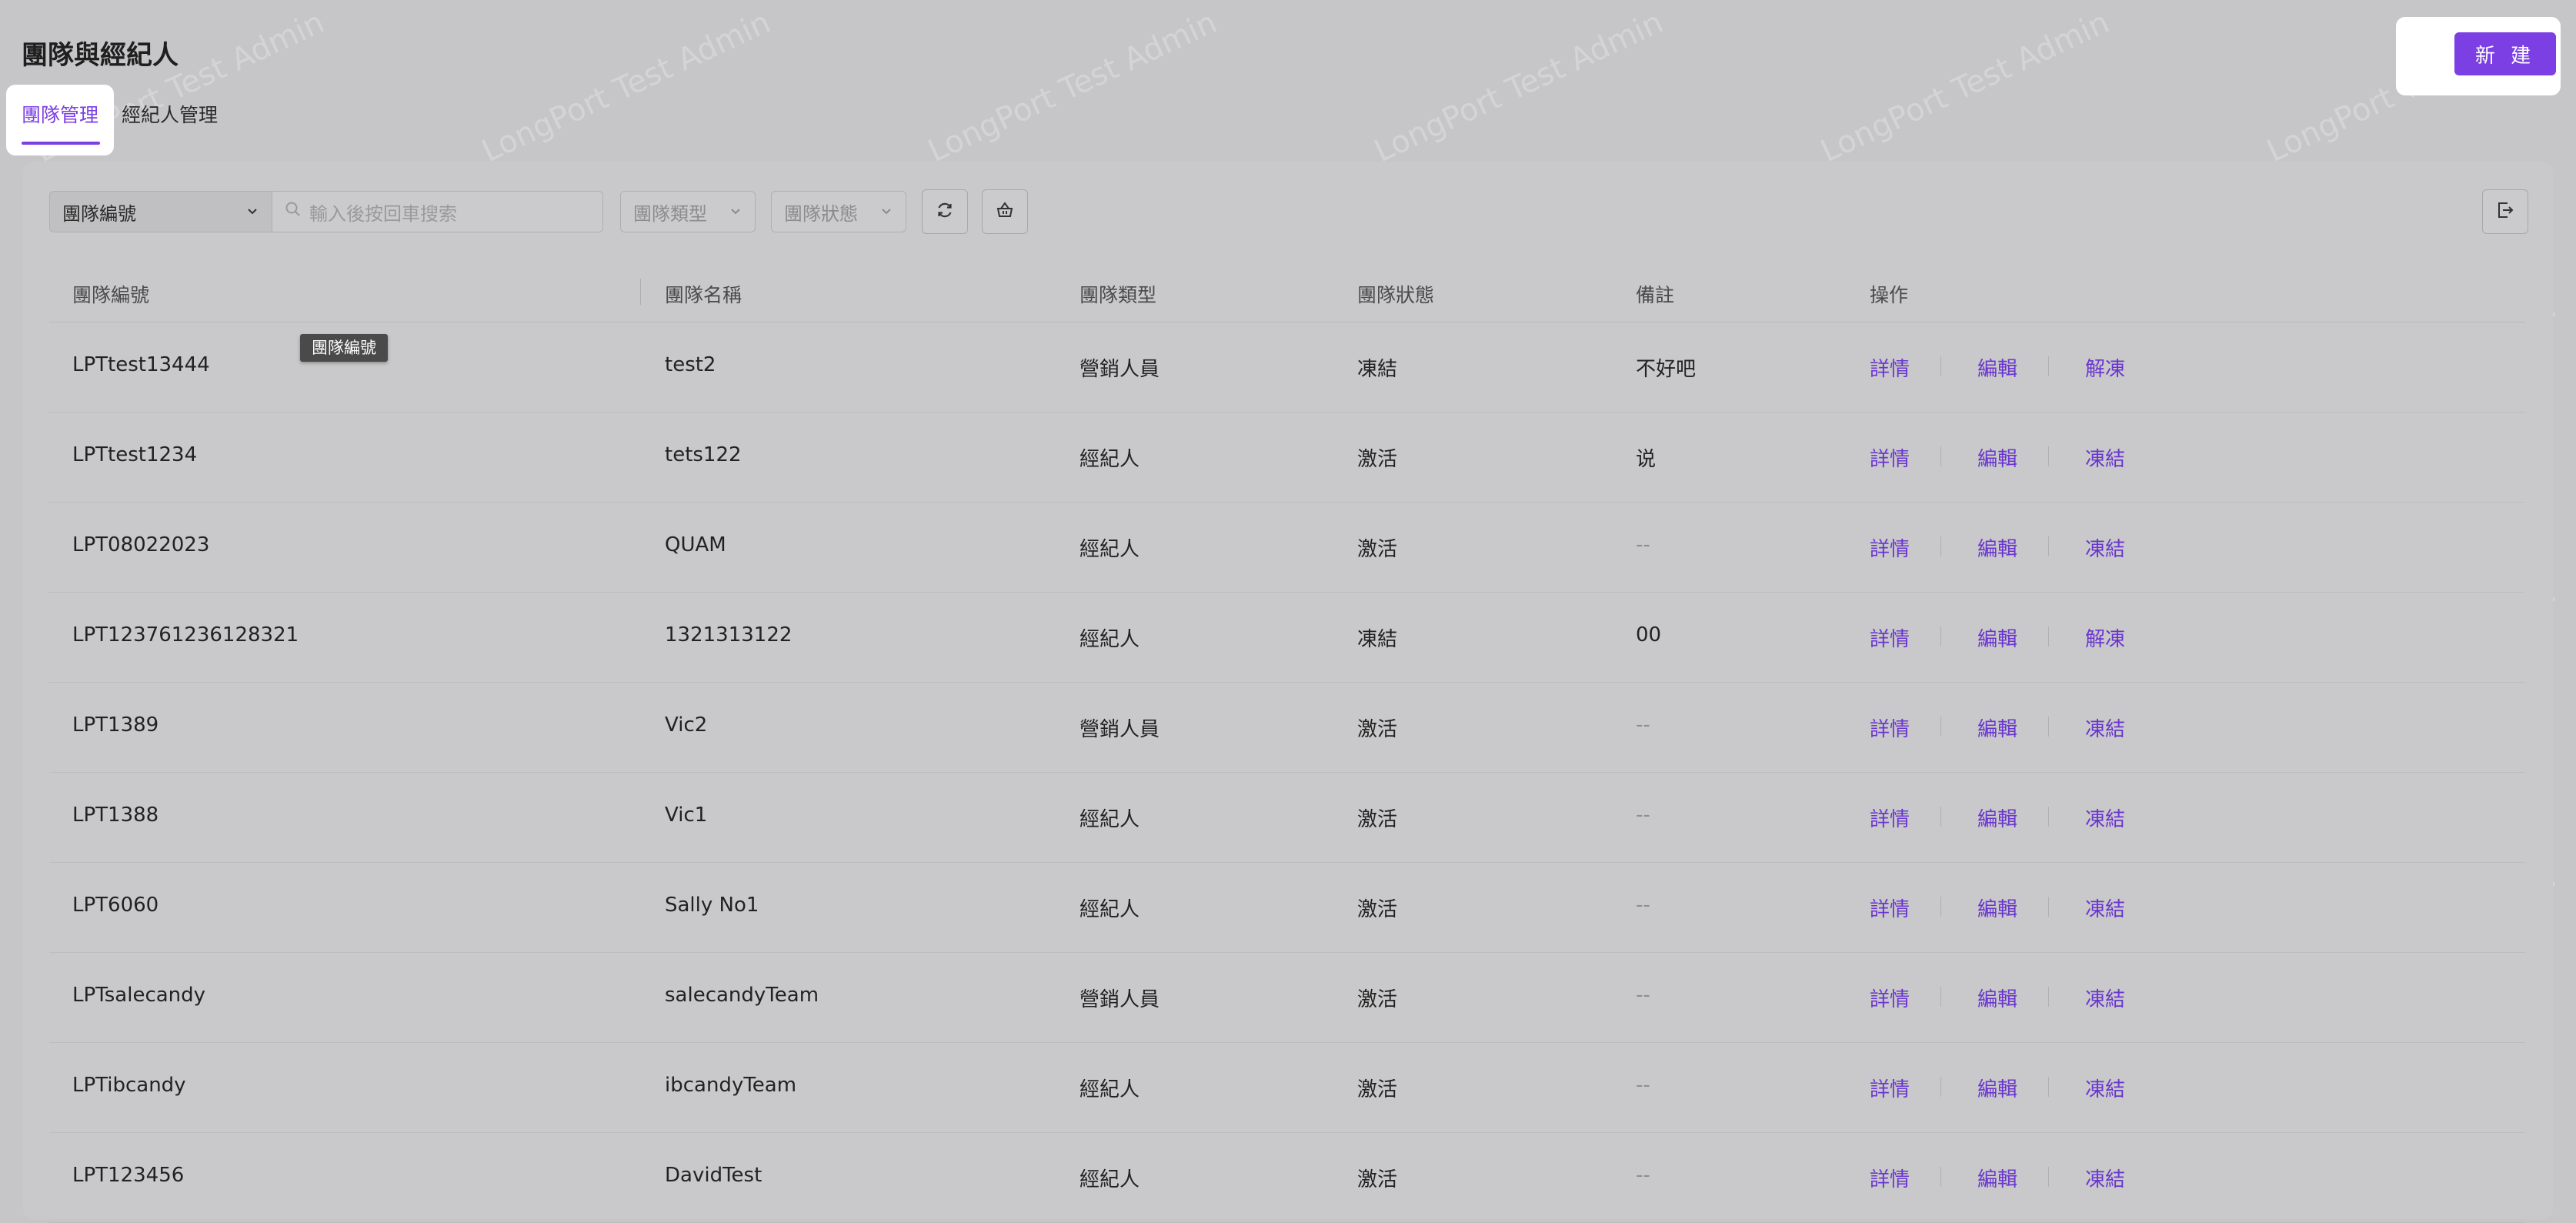  What do you see at coordinates (437, 211) in the screenshot?
I see `search-input: 輸入後按回車搜索` at bounding box center [437, 211].